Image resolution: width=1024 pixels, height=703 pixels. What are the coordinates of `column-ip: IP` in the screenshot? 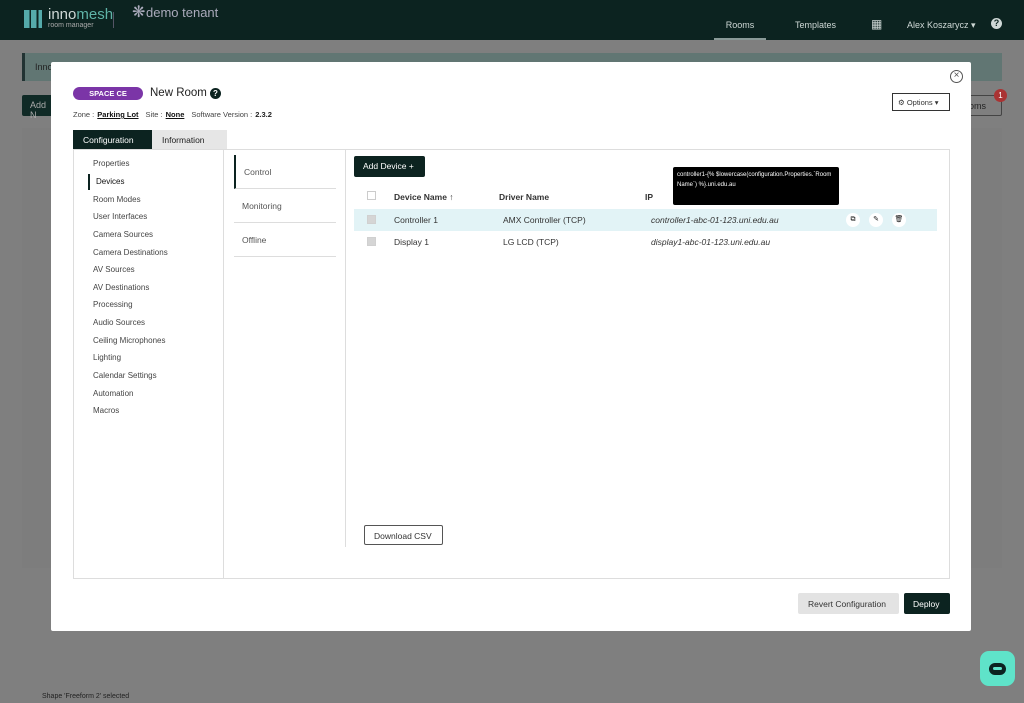 It's located at (649, 197).